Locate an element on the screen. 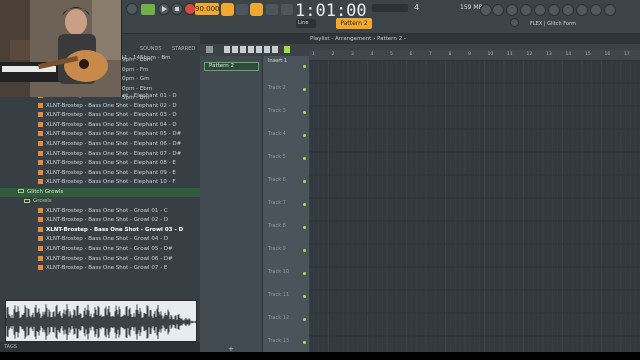 This screenshot has width=640, height=360. waveform-preview is located at coordinates (101, 321).